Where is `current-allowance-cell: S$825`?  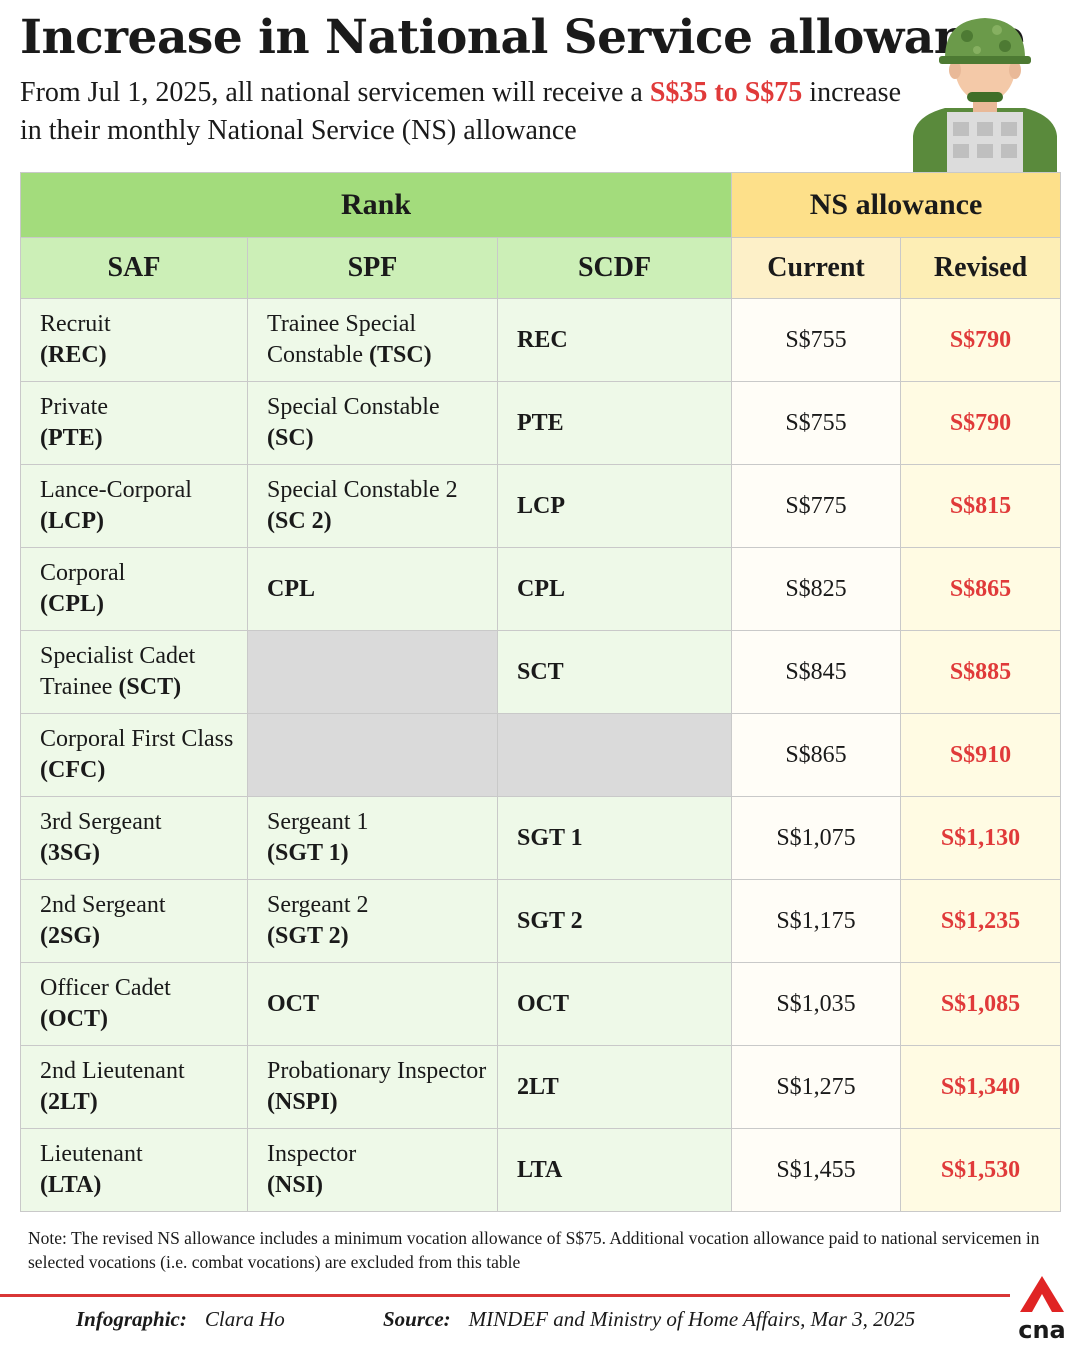
current-allowance-cell: S$825 is located at coordinates (816, 589).